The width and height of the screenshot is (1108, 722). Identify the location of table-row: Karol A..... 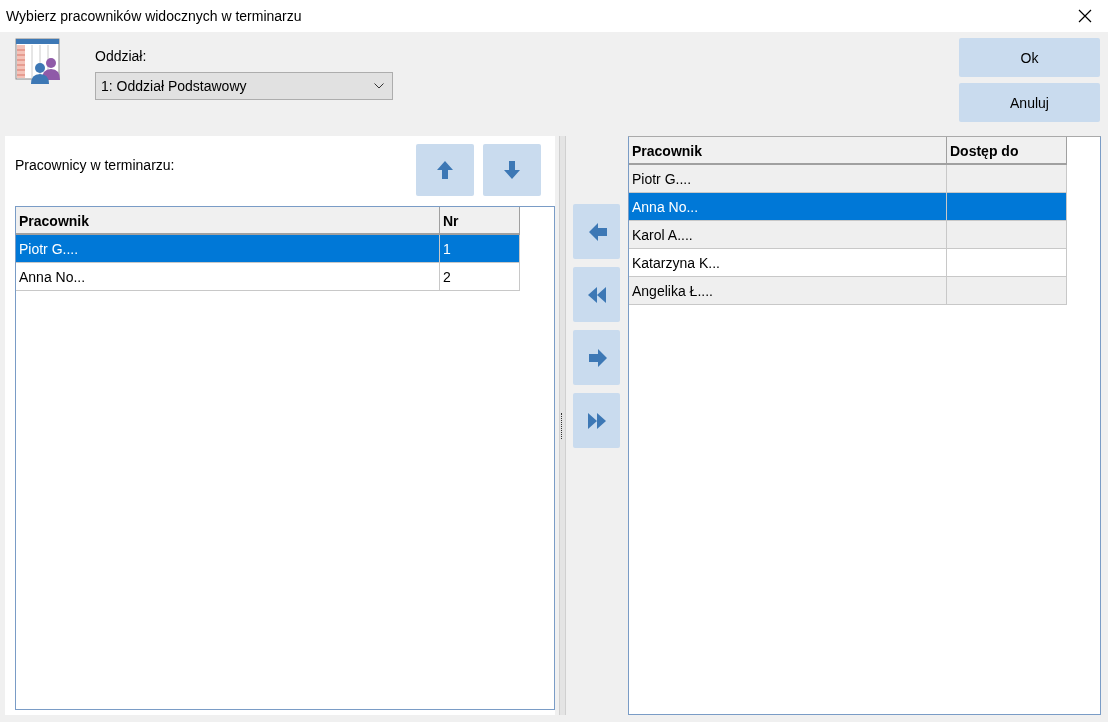
(864, 235).